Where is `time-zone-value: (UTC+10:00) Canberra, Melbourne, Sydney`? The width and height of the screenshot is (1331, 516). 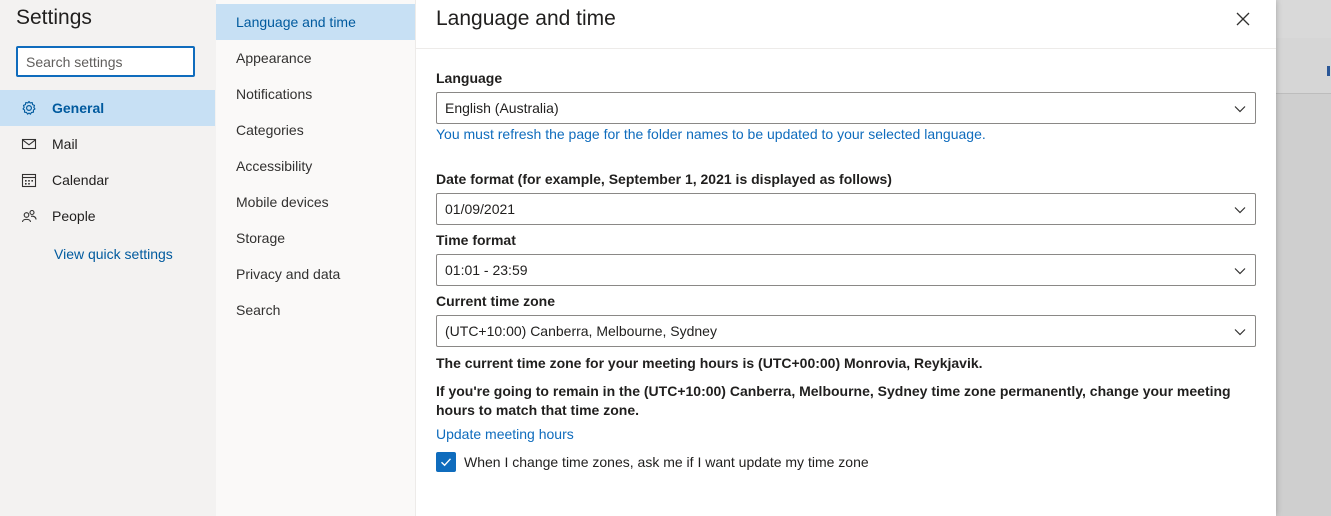
time-zone-value: (UTC+10:00) Canberra, Melbourne, Sydney is located at coordinates (581, 331).